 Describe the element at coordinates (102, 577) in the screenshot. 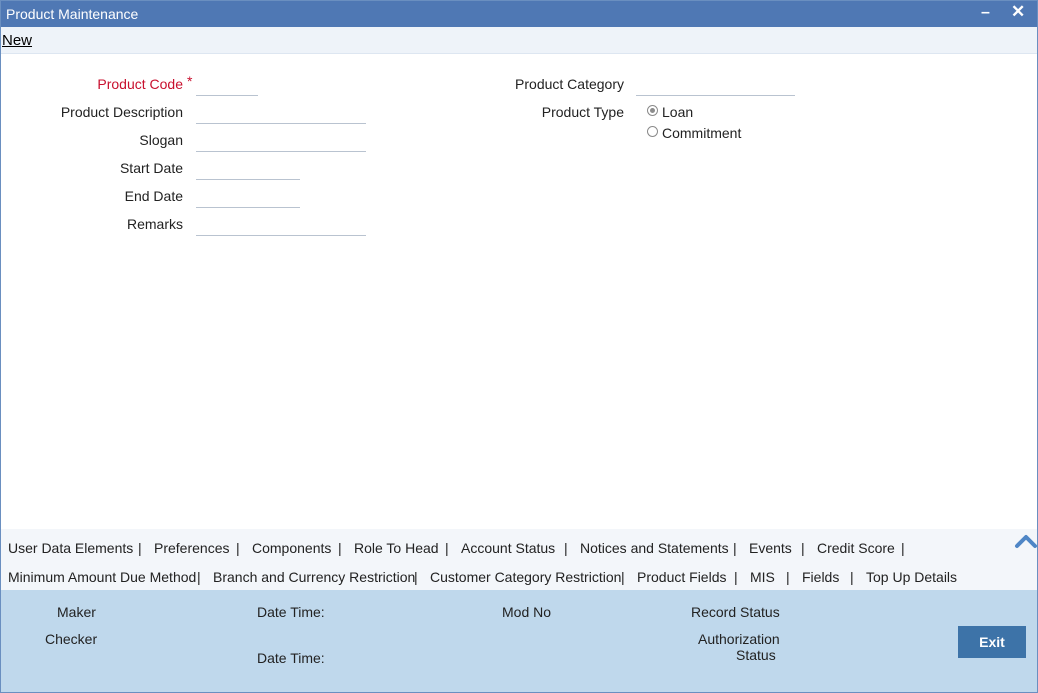

I see `tab-minimum-amount-due-method: Minimum Amount Due Method` at that location.